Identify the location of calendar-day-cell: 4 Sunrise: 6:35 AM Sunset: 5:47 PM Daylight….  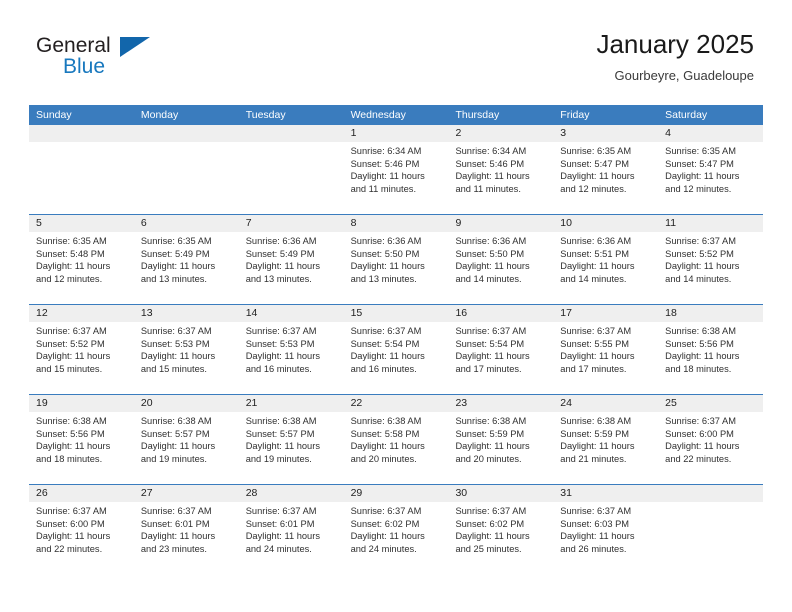
(711, 169).